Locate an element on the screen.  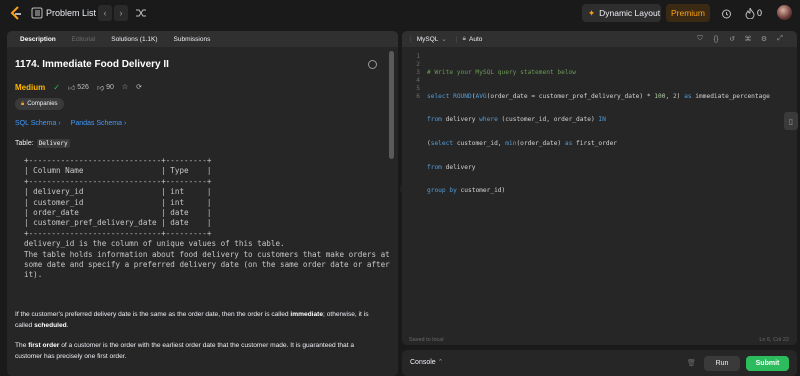
problem-title: 1174. Immediate Food Delivery II is located at coordinates (92, 64).